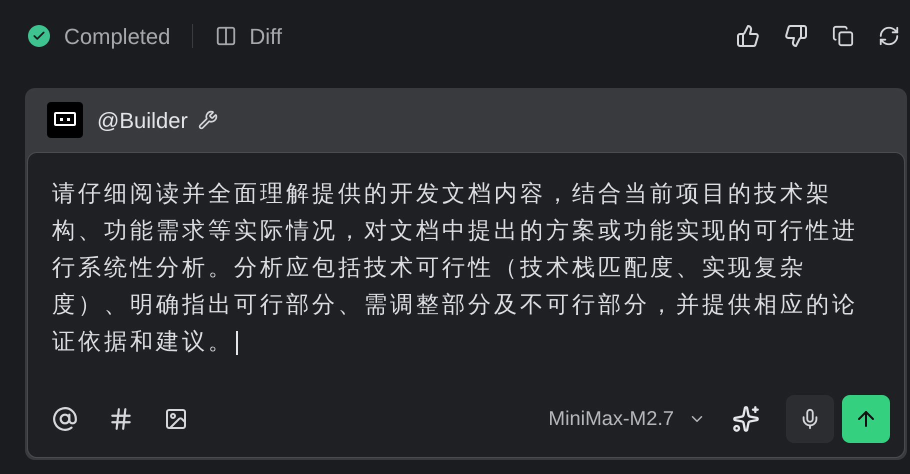 The image size is (910, 474). What do you see at coordinates (176, 419) in the screenshot?
I see `image-icon` at bounding box center [176, 419].